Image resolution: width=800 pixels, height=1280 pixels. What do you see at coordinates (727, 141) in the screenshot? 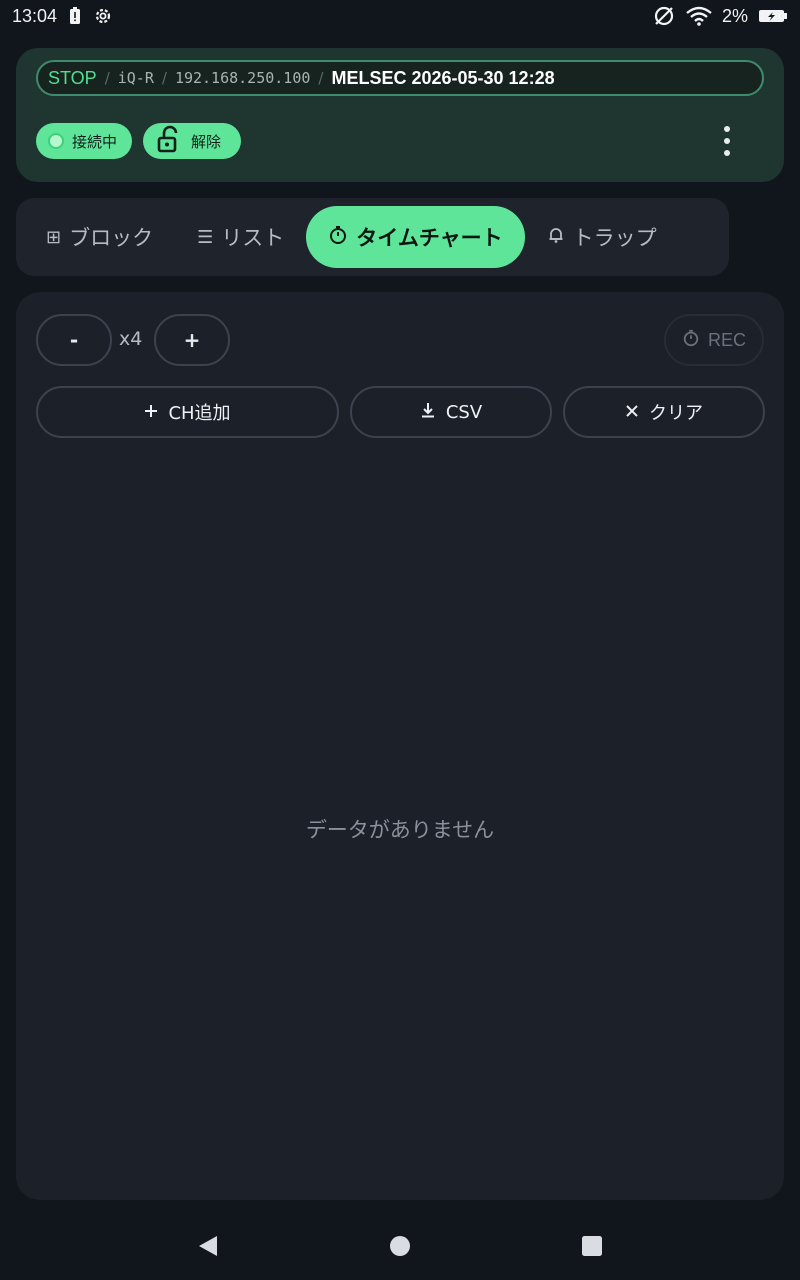
I see `more-options-icon` at bounding box center [727, 141].